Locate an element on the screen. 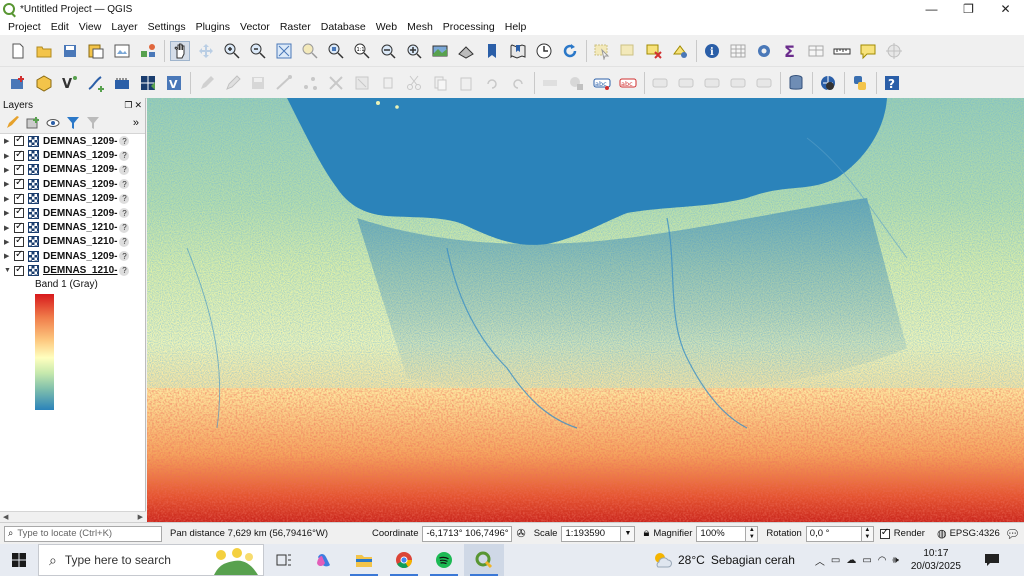 The width and height of the screenshot is (1024, 576). show-hidden-icons-icon: ︿ is located at coordinates (820, 560).